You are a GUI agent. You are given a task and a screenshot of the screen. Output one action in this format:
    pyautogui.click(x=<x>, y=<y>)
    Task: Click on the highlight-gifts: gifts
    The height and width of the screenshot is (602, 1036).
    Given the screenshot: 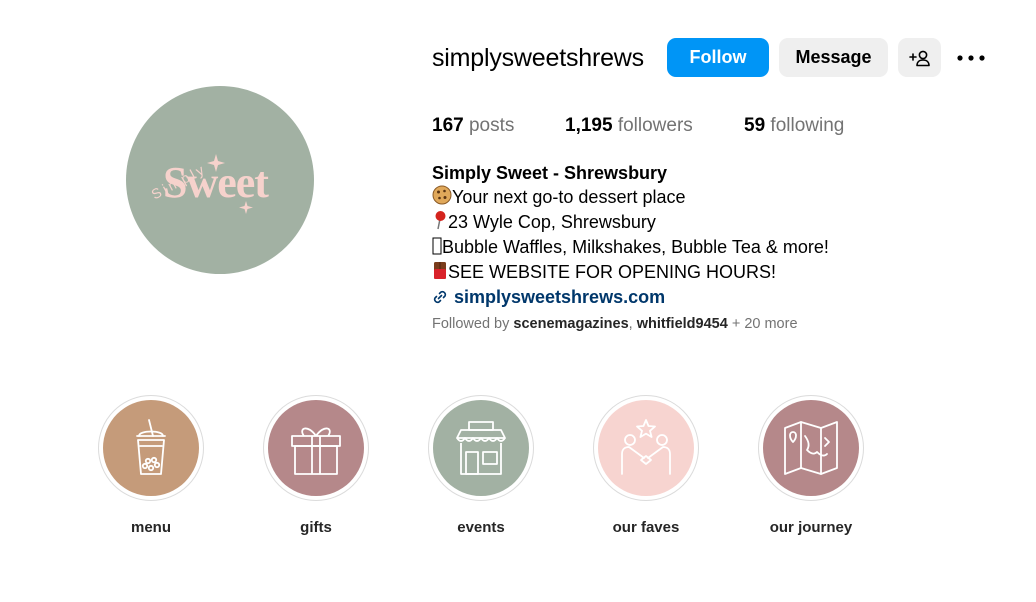 What is the action you would take?
    pyautogui.click(x=316, y=465)
    